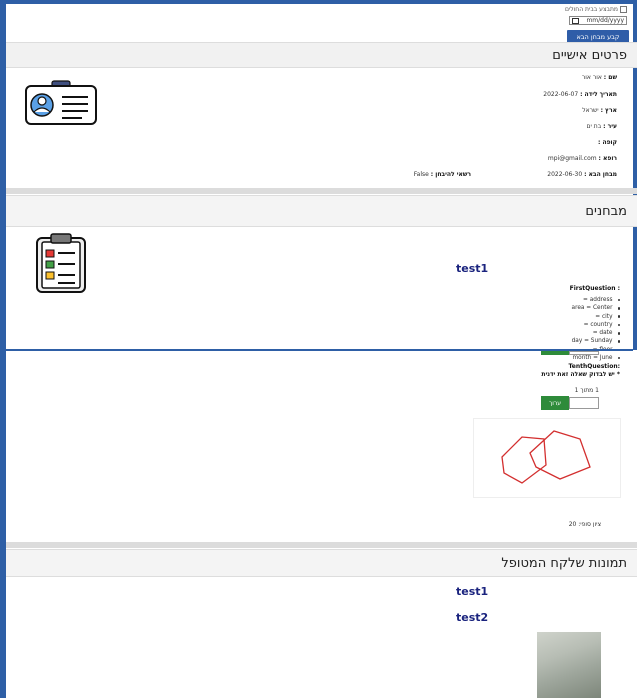 The image size is (637, 698). I want to click on field-country: ארץ : ישראל, so click(599, 110).